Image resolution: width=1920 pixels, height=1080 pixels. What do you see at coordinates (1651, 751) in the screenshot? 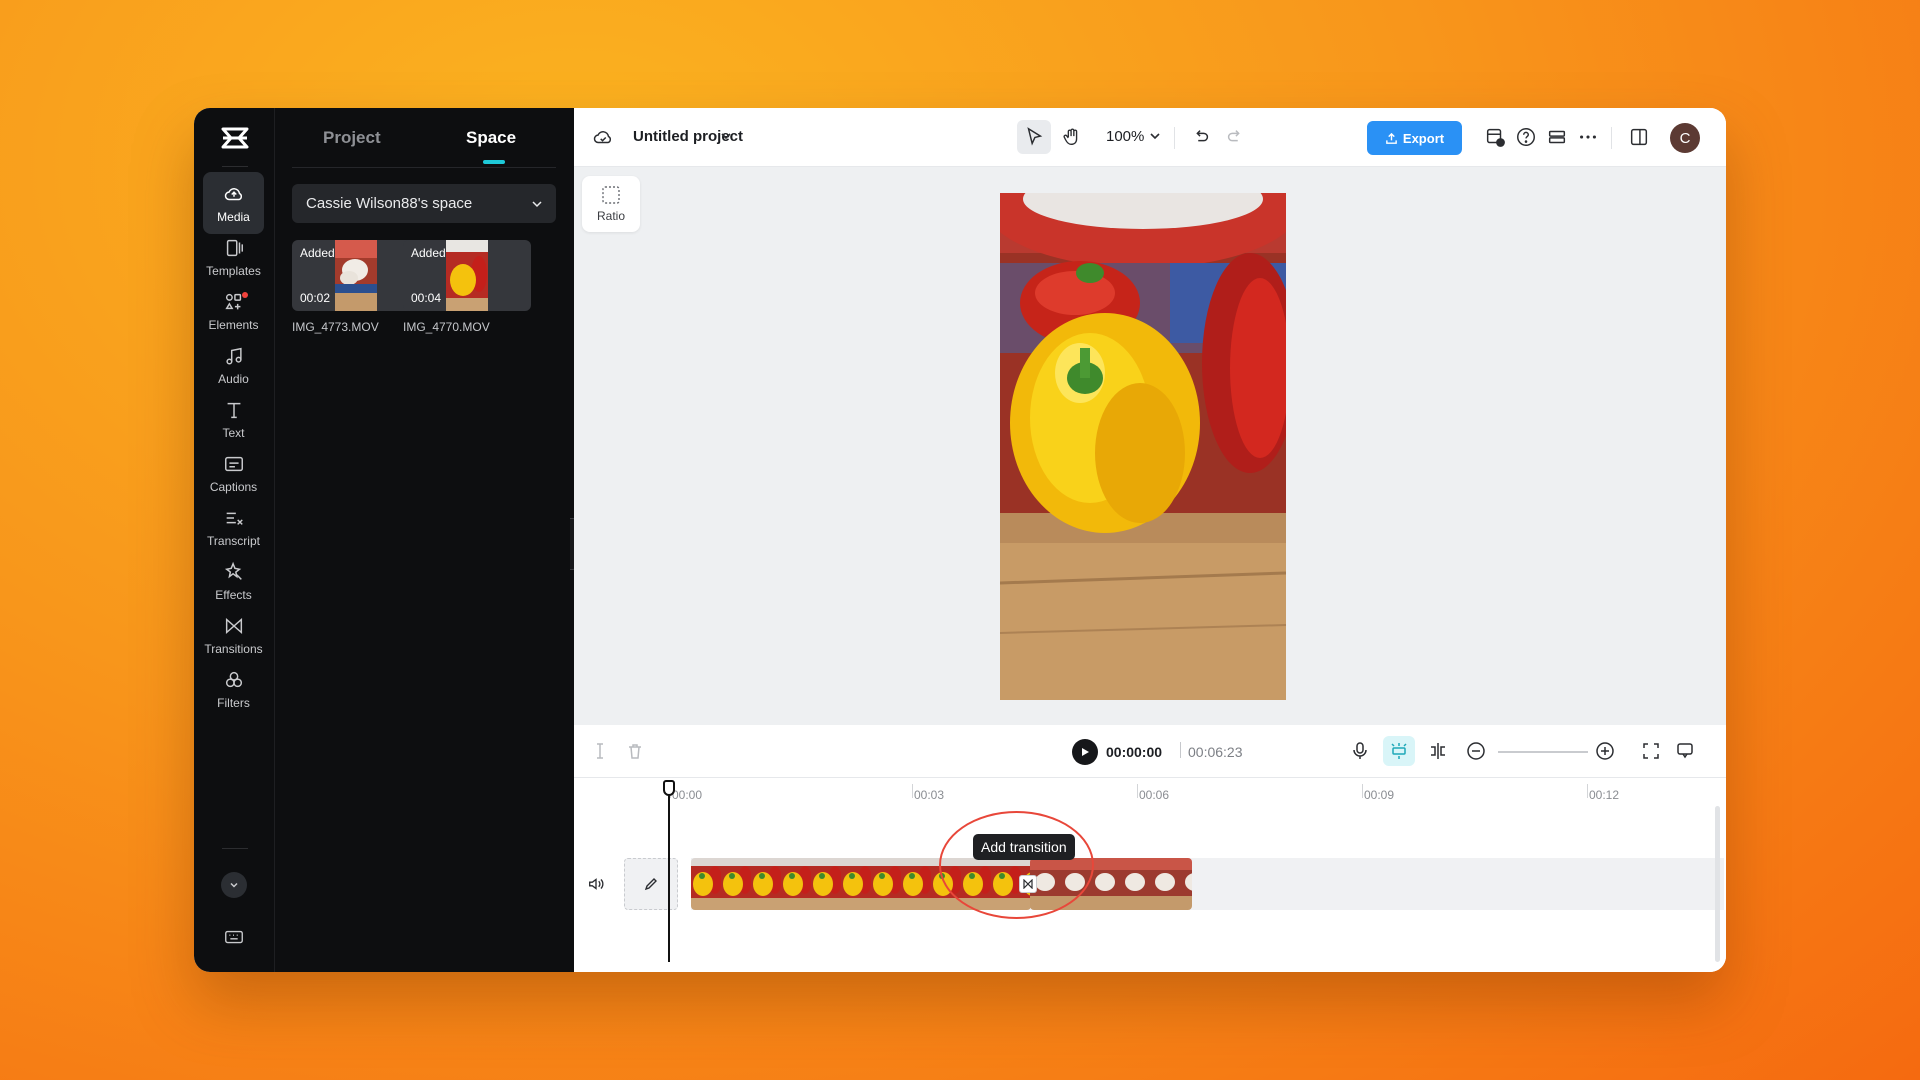
I see `fullscreen-icon` at bounding box center [1651, 751].